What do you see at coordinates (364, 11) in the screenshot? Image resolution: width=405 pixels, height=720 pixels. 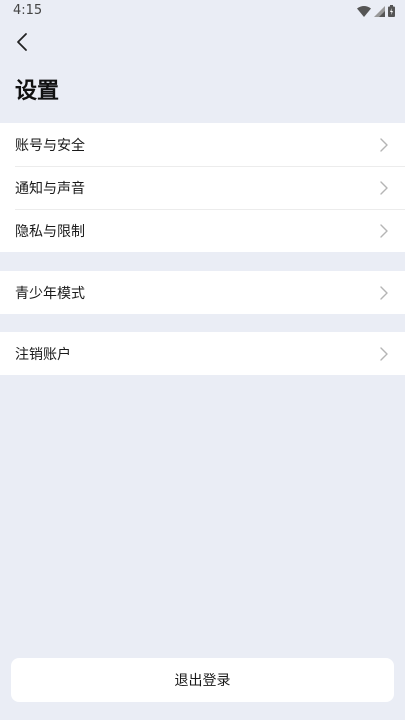 I see `wifi-icon` at bounding box center [364, 11].